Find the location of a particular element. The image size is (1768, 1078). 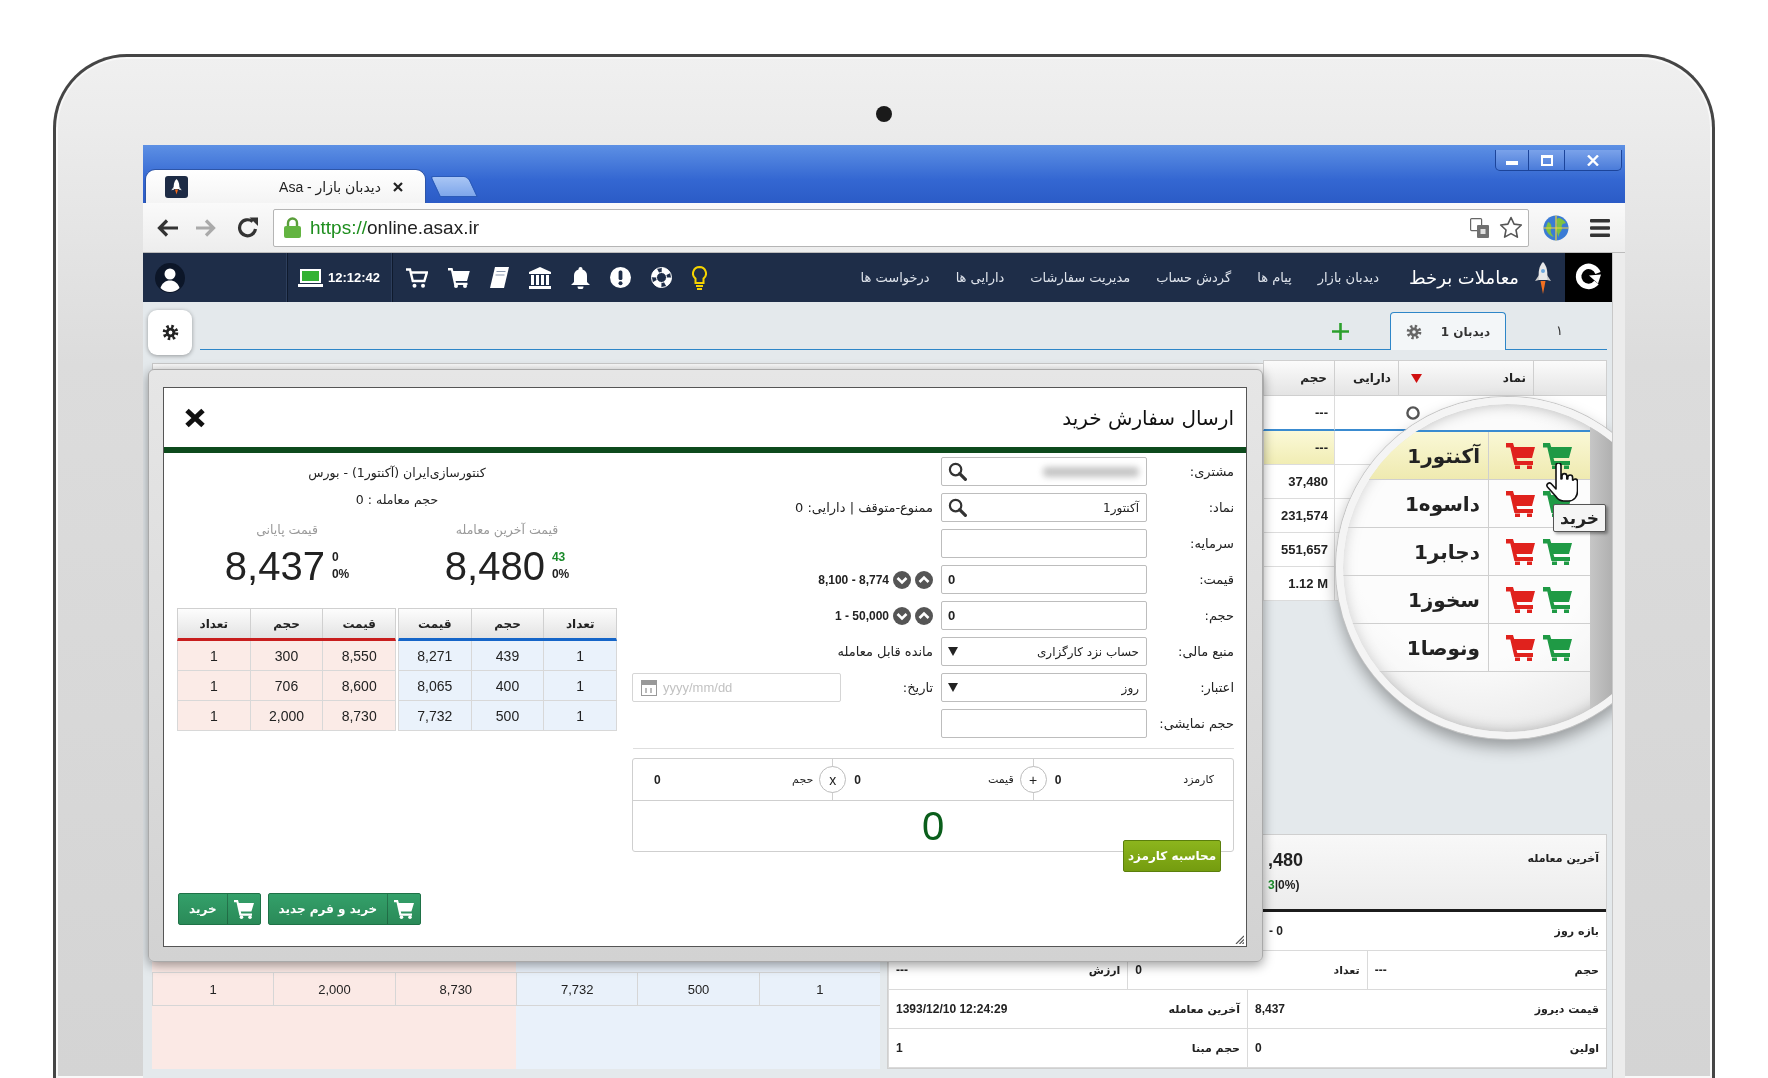

symbol-title: کنتورسازی‌ایران (آکنتور1) - بورس is located at coordinates (397, 473).